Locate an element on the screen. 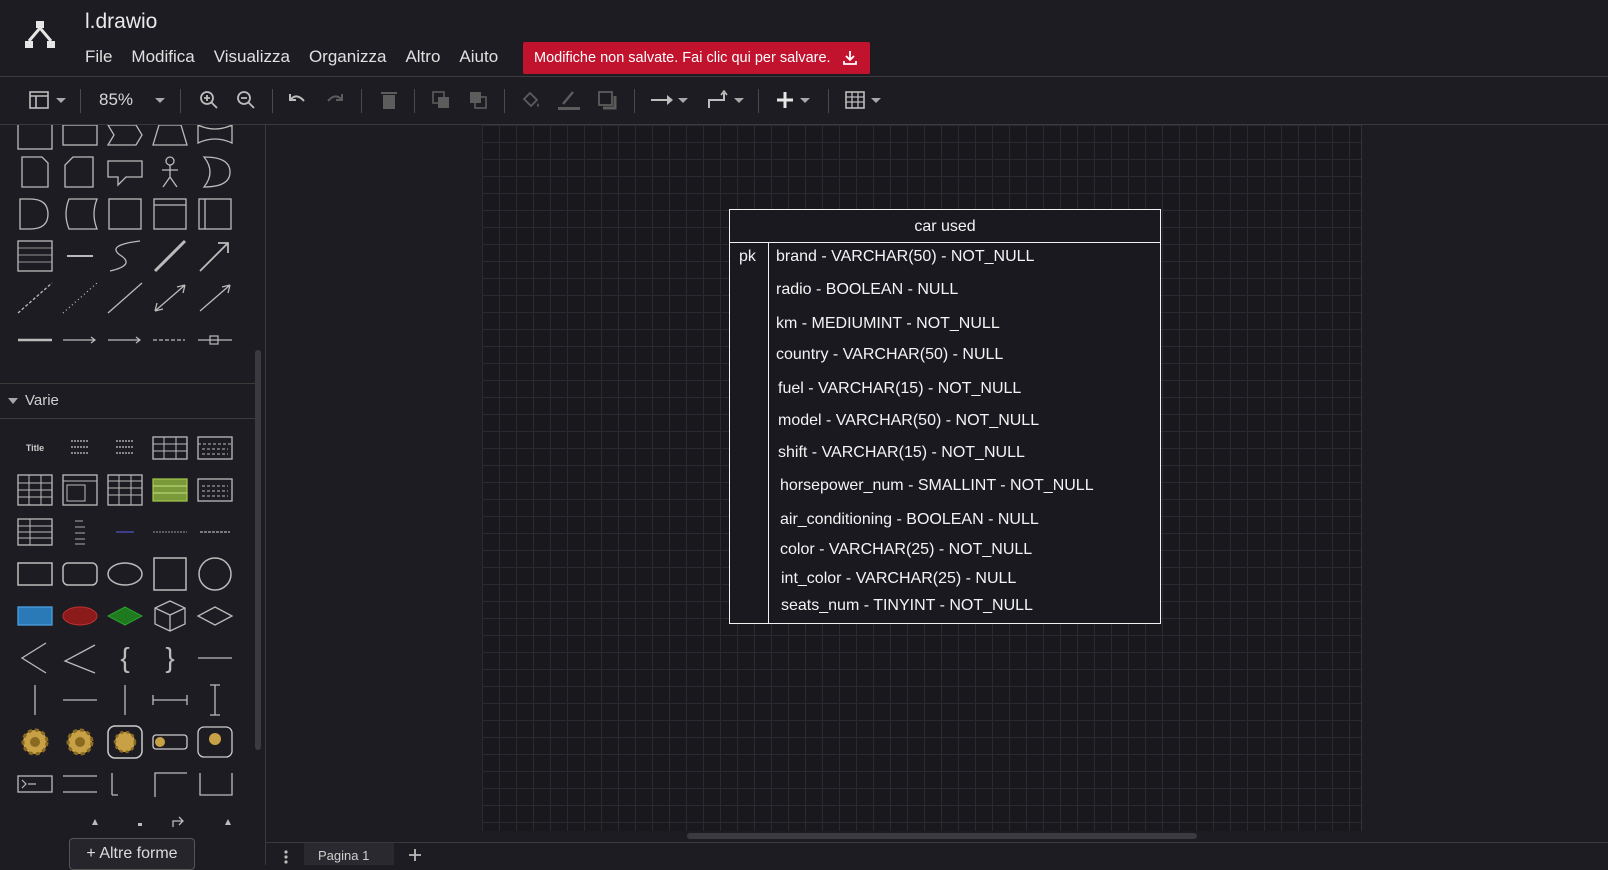 Image resolution: width=1608 pixels, height=870 pixels. panel-layout-icon is located at coordinates (47, 100).